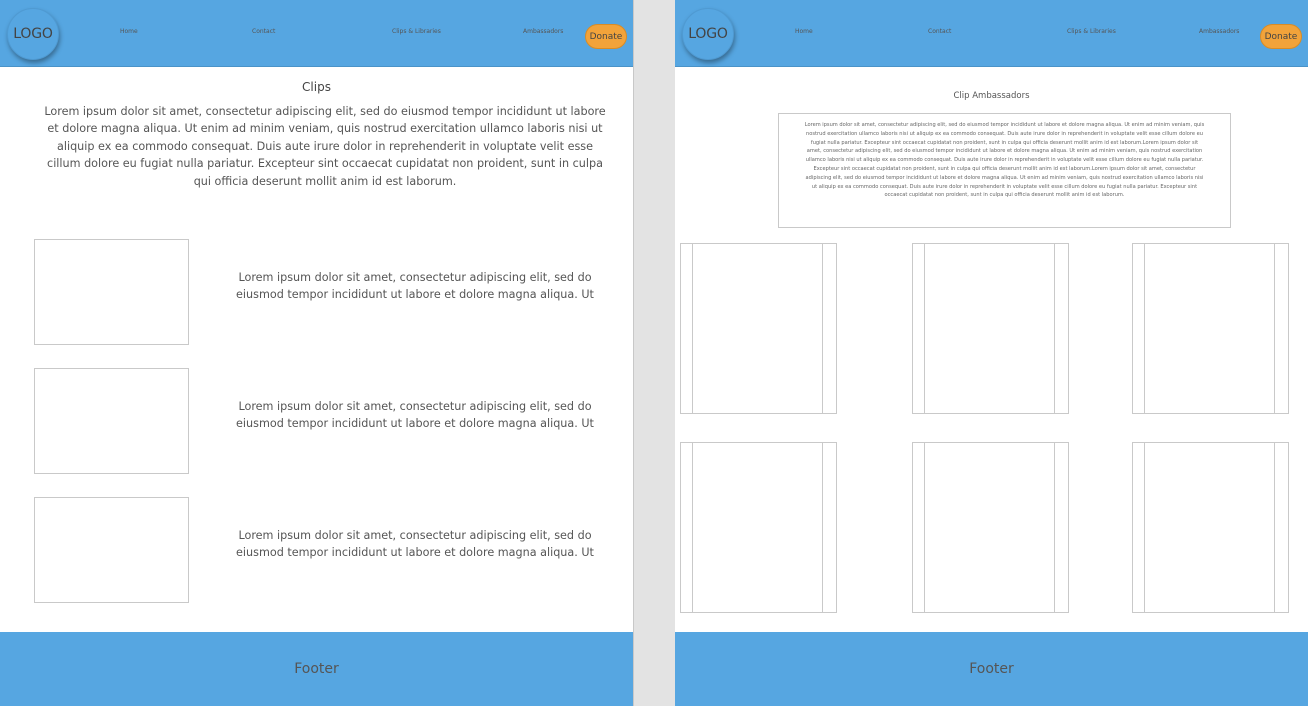  Describe the element at coordinates (991, 96) in the screenshot. I see `page-title: Clip Ambassadors` at that location.